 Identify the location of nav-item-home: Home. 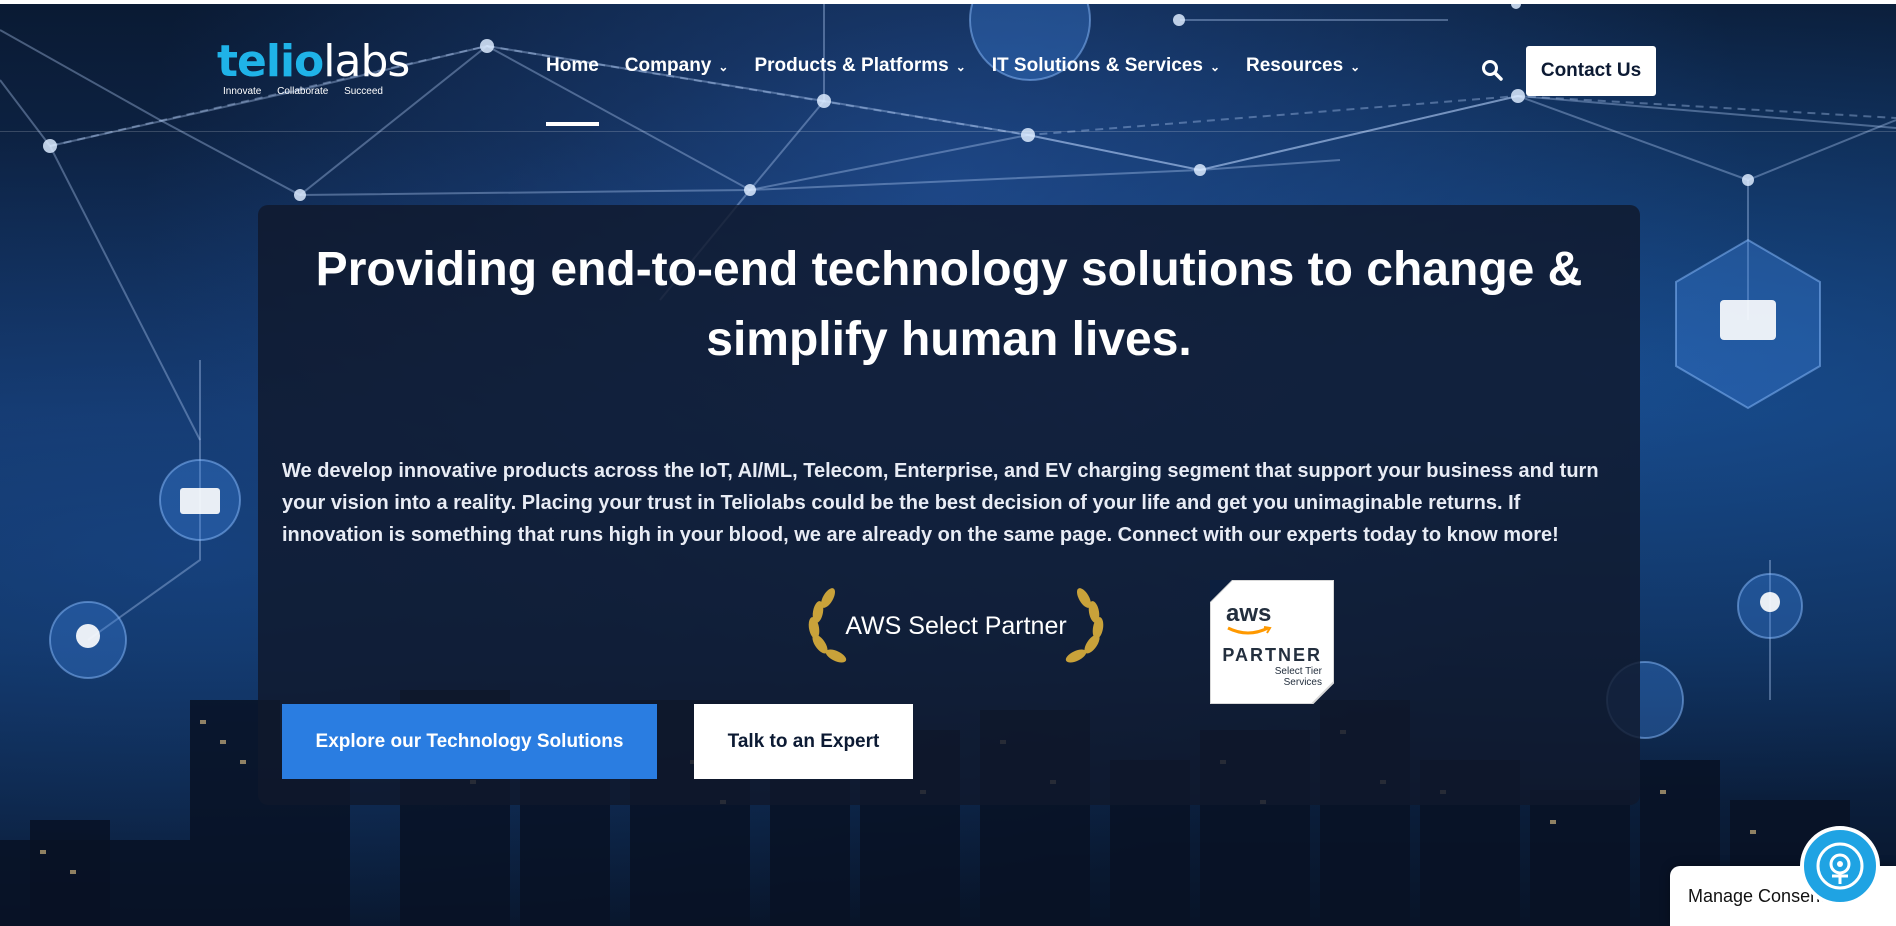
(572, 90).